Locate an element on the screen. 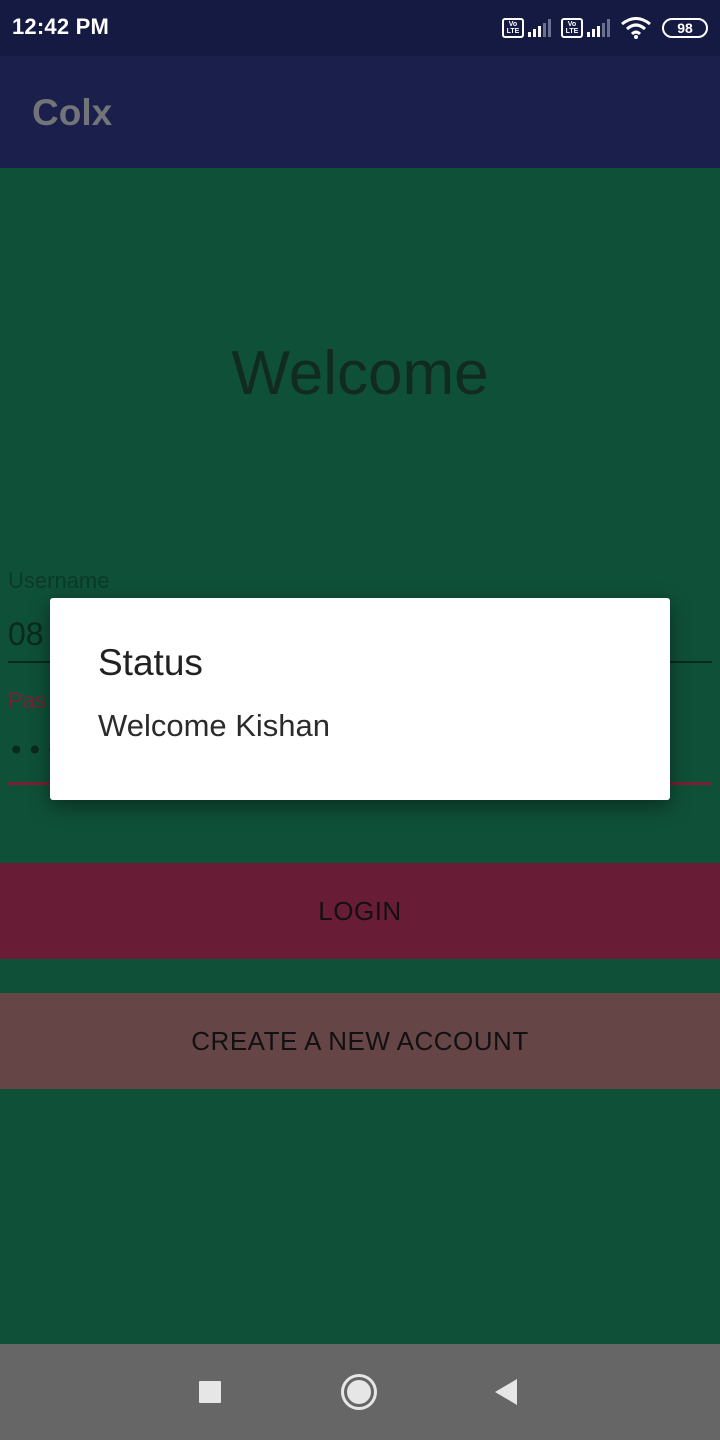  sim1-signal: Vo LTE is located at coordinates (526, 28).